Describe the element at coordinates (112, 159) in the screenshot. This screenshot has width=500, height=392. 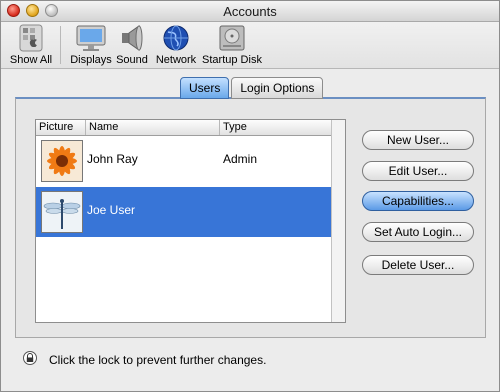
I see `user-name: John Ray` at that location.